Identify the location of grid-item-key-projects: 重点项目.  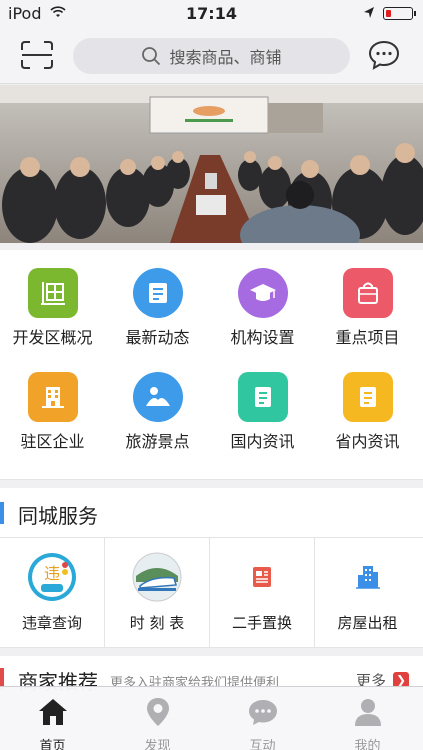
(367, 318).